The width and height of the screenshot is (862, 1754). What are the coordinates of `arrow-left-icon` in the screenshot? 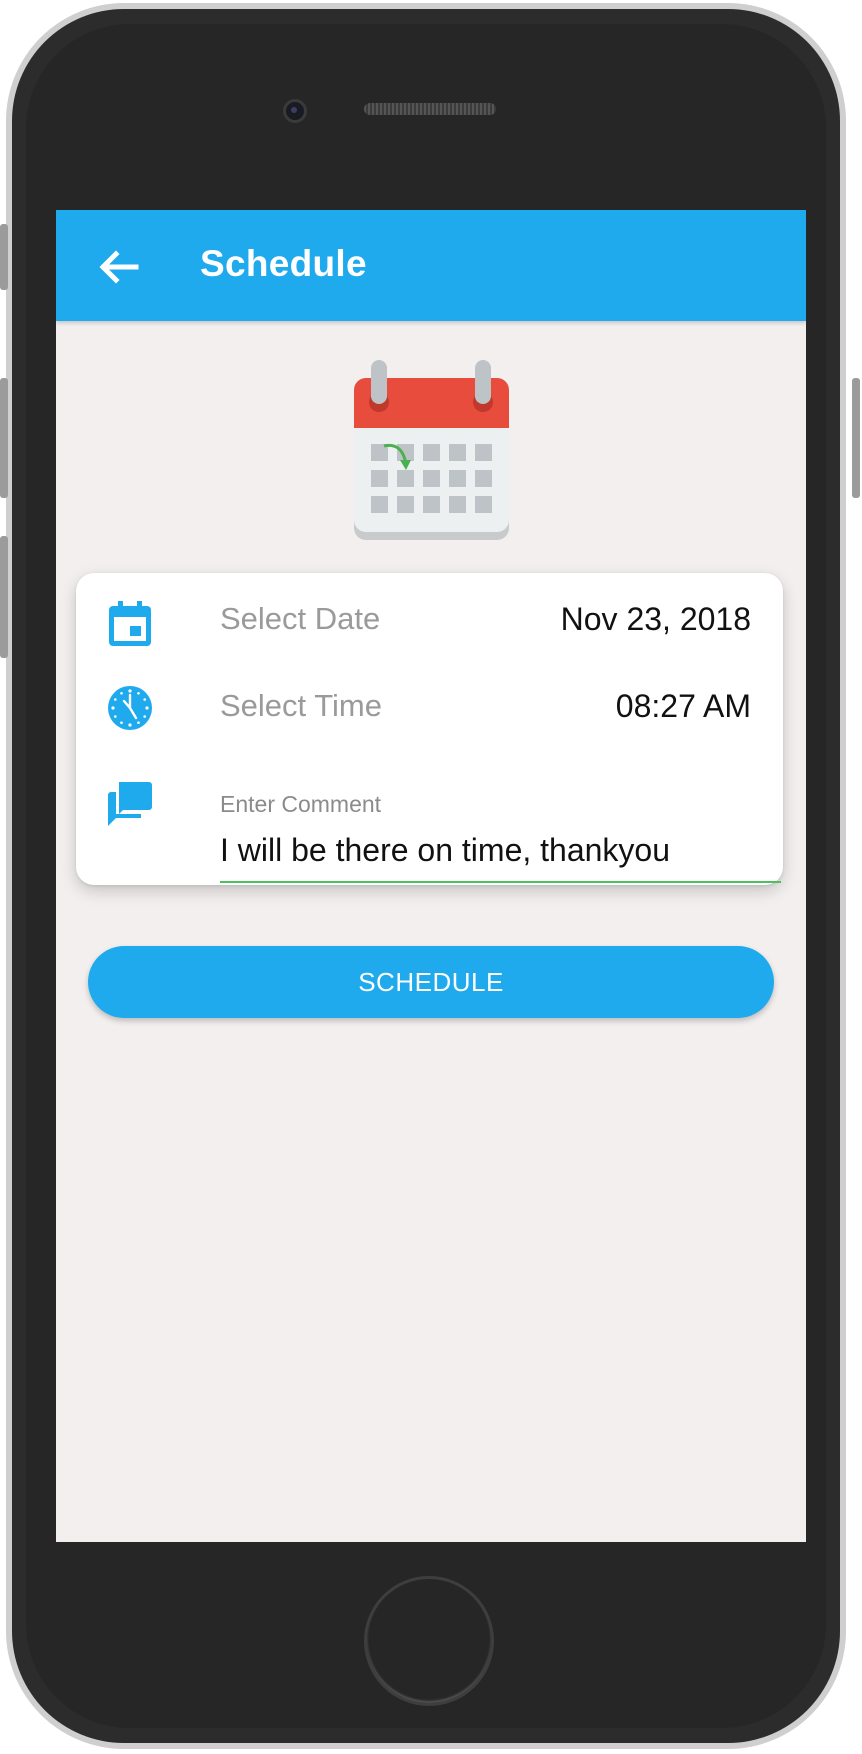 It's located at (119, 267).